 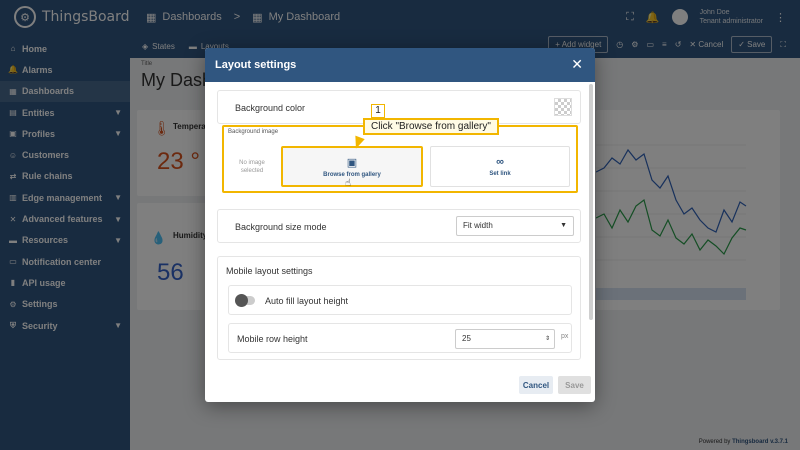 I want to click on tutorial-callout: Click "Browse from gallery", so click(x=431, y=126).